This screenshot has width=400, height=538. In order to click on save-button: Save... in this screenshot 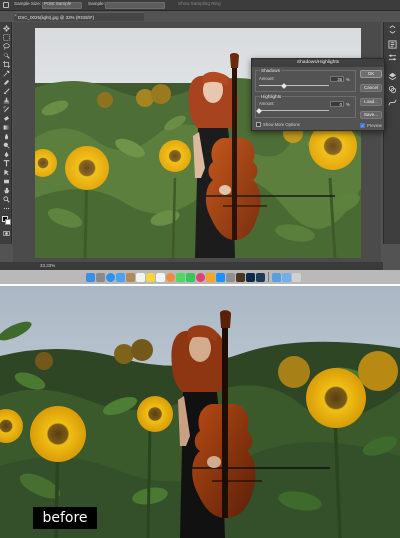, I will do `click(371, 115)`.